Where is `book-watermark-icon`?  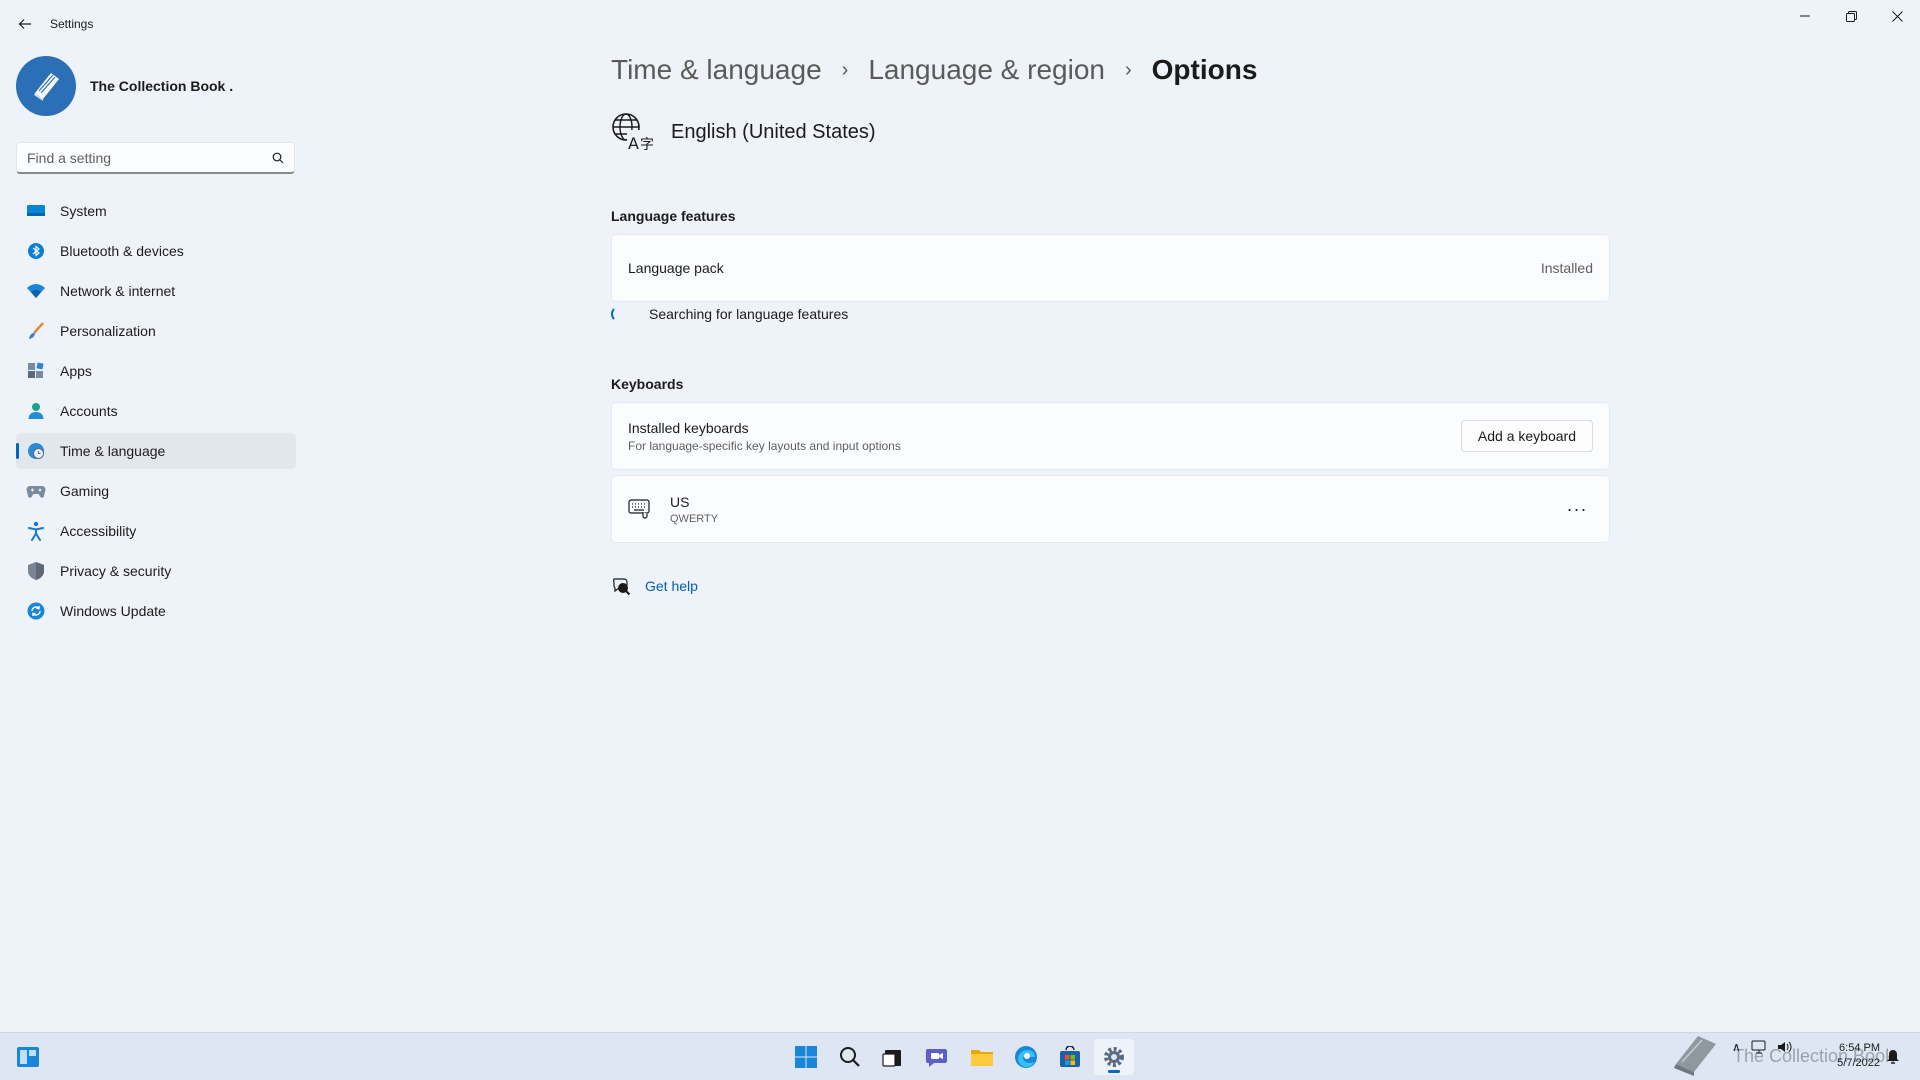 book-watermark-icon is located at coordinates (1695, 1056).